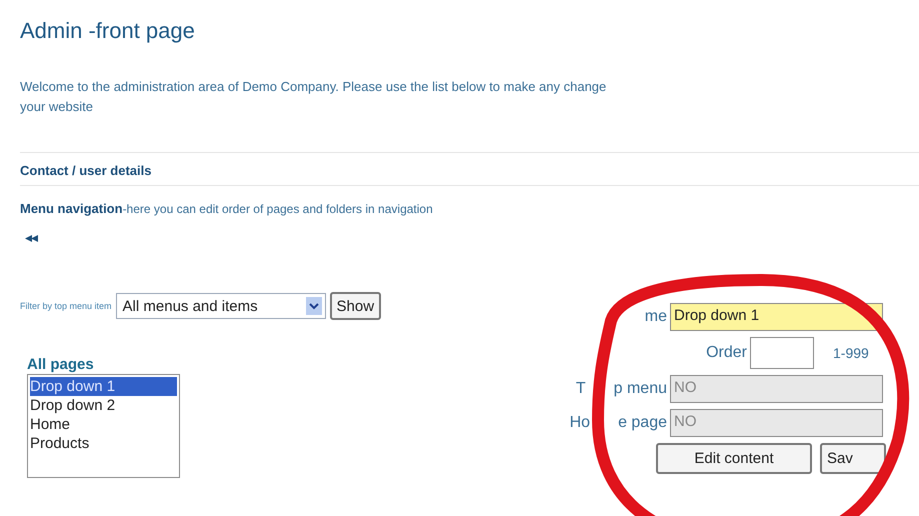 The height and width of the screenshot is (516, 919). Describe the element at coordinates (580, 423) in the screenshot. I see `field-label: Ho` at that location.